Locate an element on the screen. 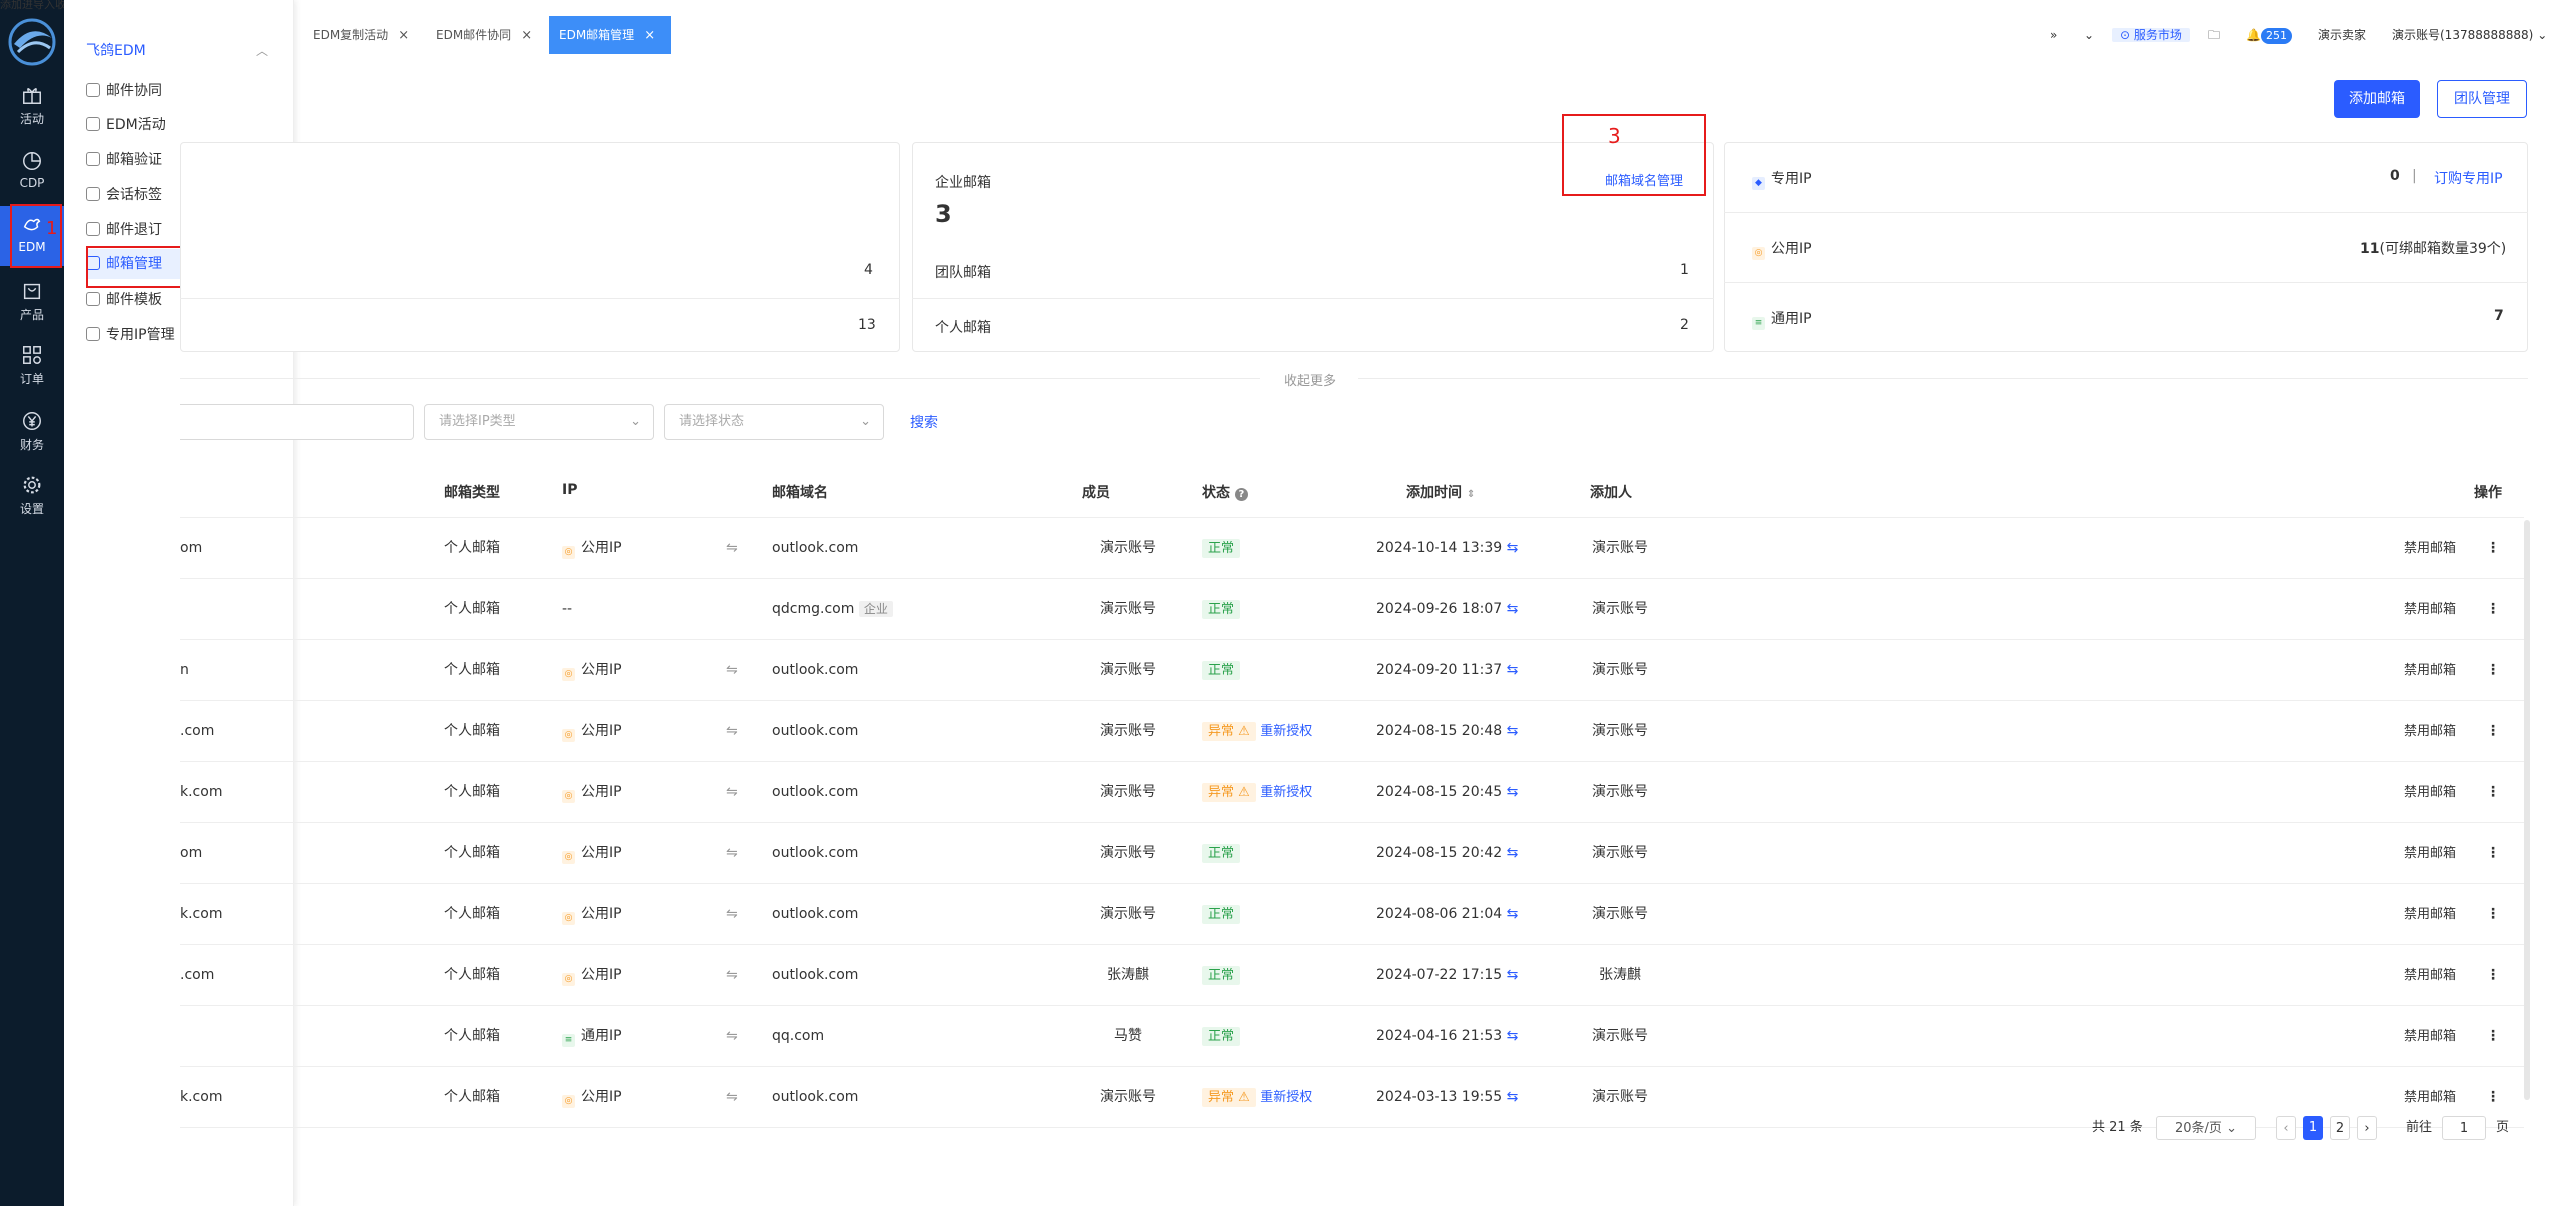  add-time: 2024-08-15 20:42 ⇆ is located at coordinates (1447, 853).